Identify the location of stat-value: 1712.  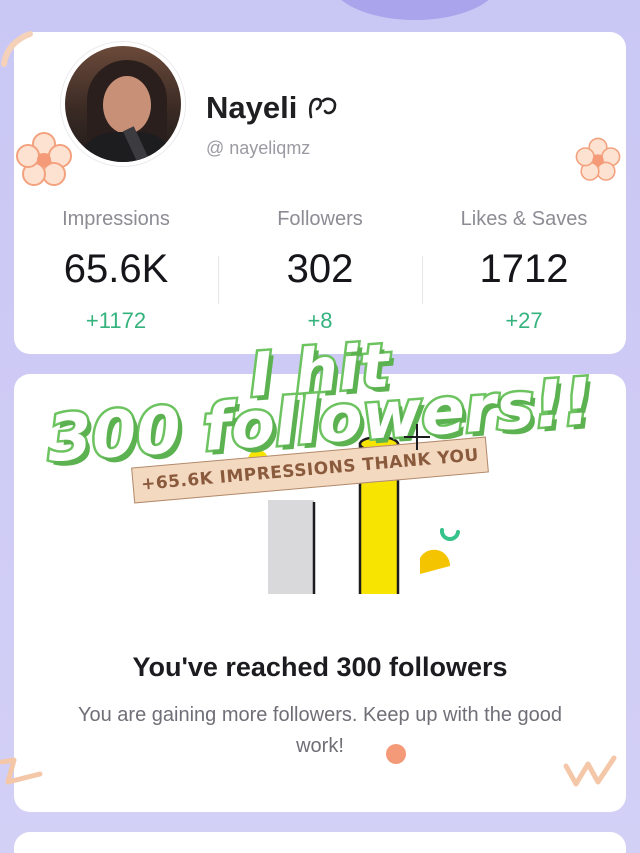
(524, 269).